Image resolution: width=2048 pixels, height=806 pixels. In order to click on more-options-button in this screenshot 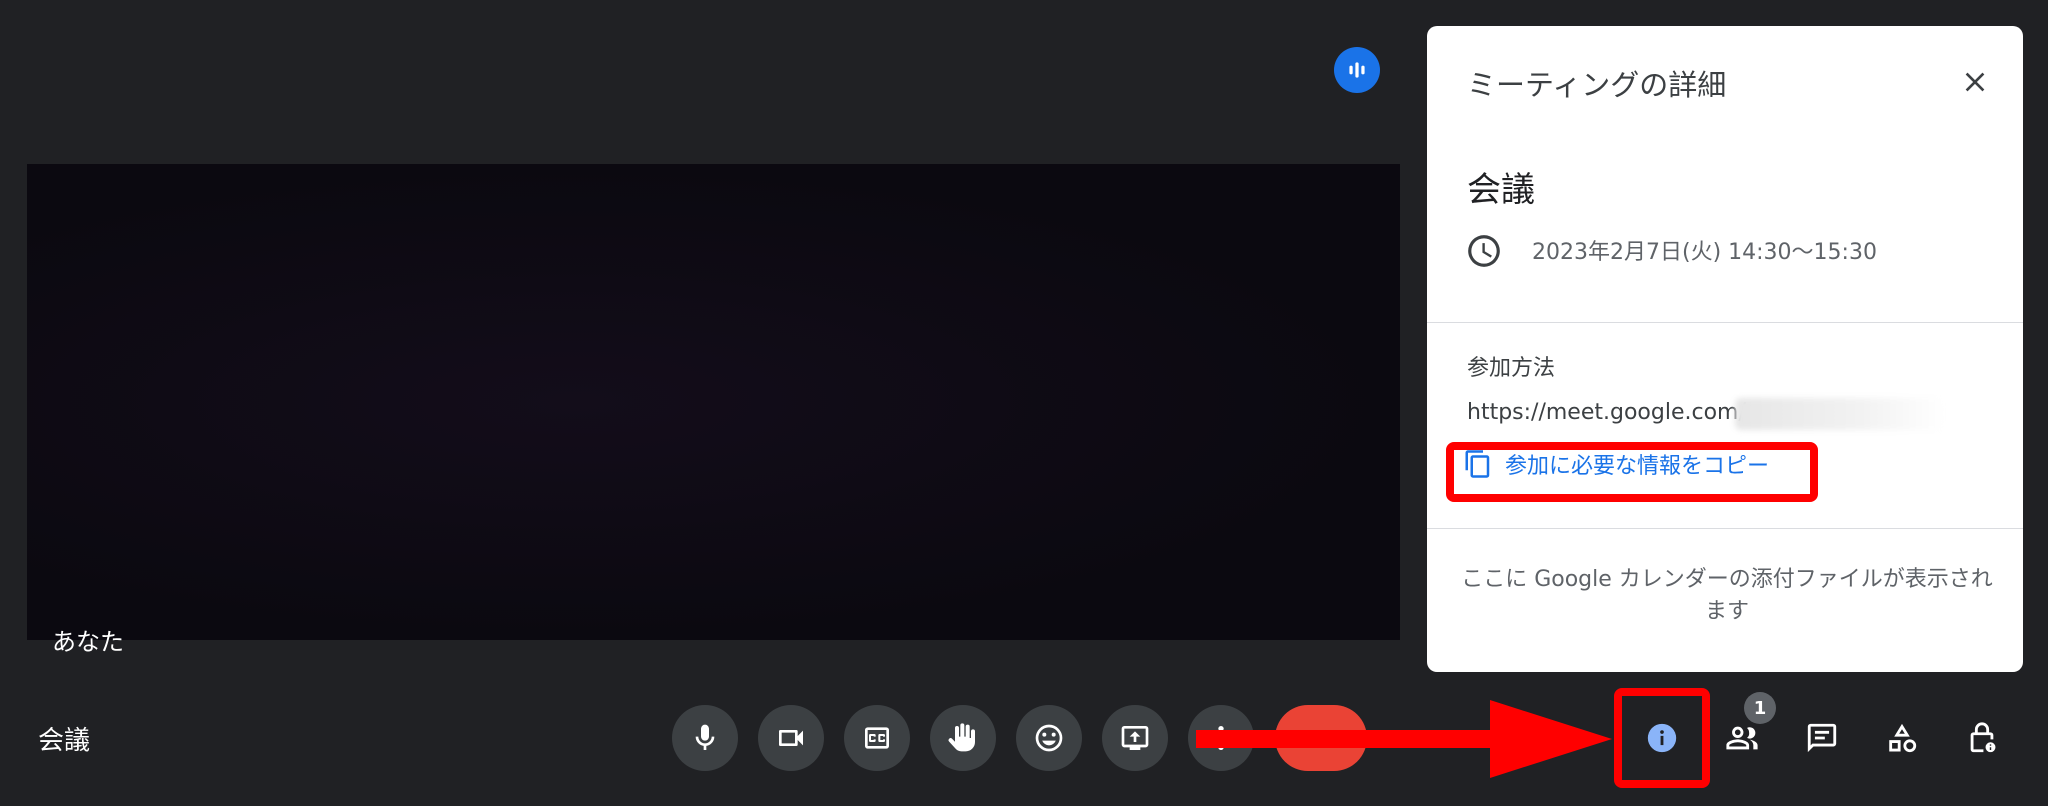, I will do `click(1221, 738)`.